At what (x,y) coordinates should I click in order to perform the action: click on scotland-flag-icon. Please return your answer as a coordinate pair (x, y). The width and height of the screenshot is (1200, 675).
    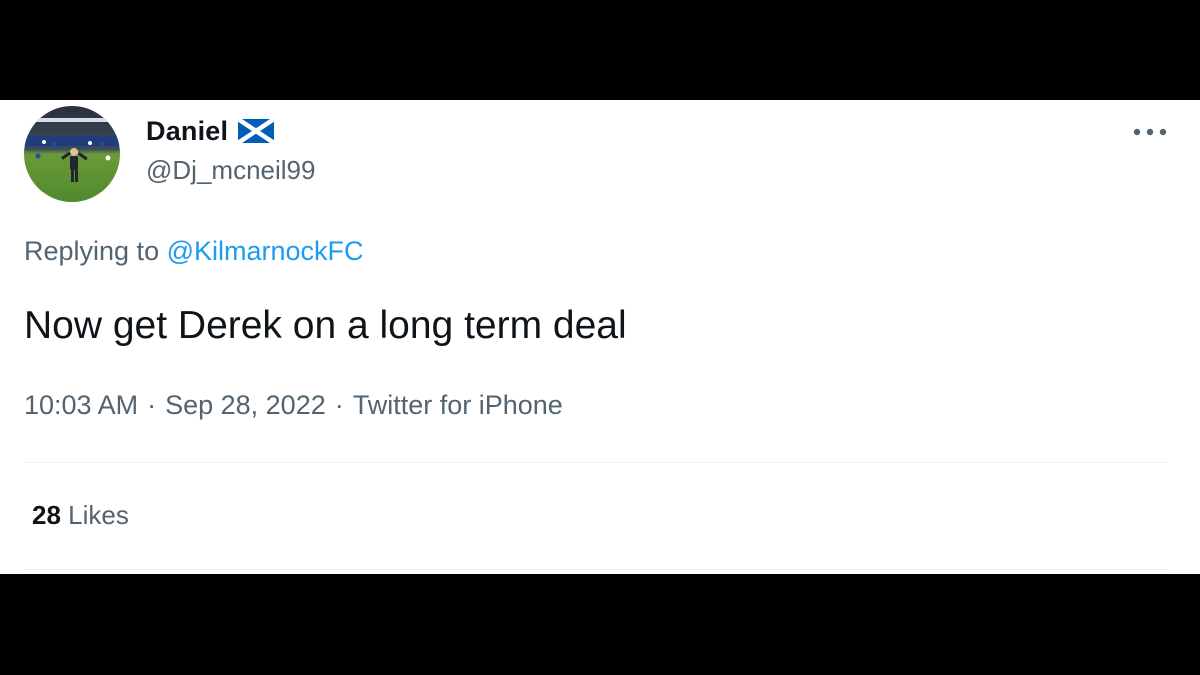
    Looking at the image, I should click on (256, 131).